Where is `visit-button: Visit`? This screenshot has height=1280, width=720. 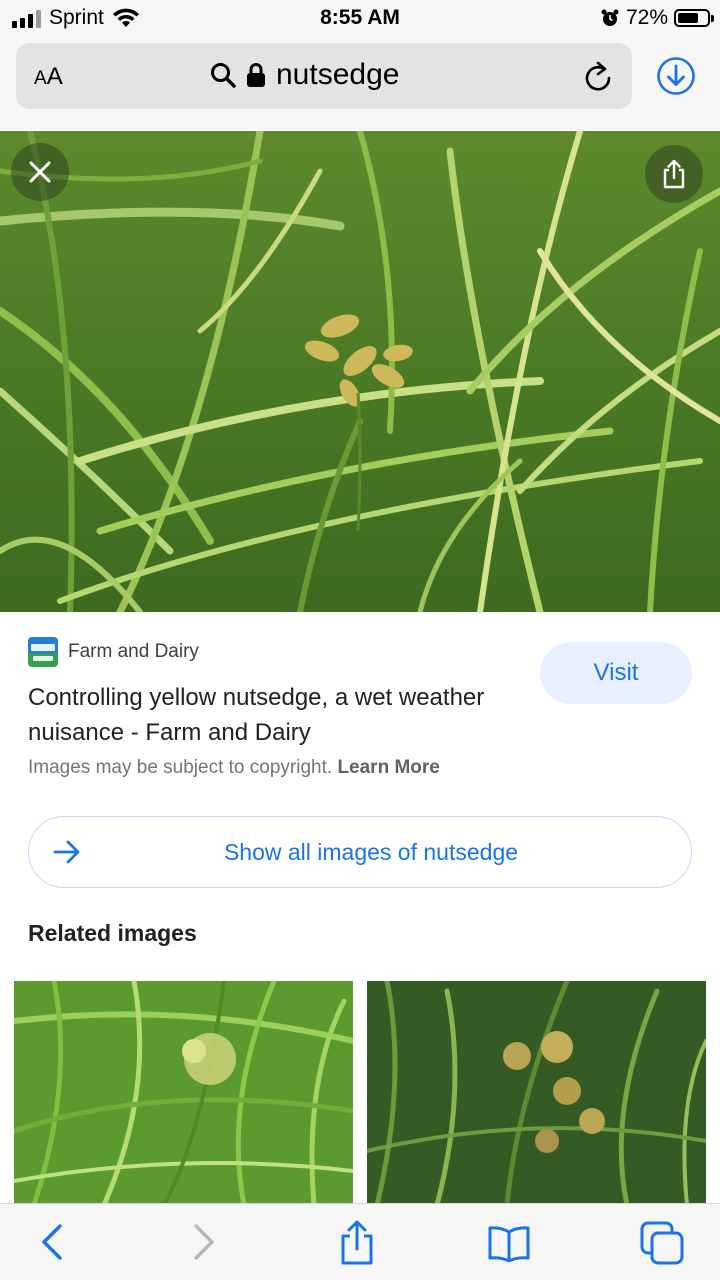 visit-button: Visit is located at coordinates (616, 673).